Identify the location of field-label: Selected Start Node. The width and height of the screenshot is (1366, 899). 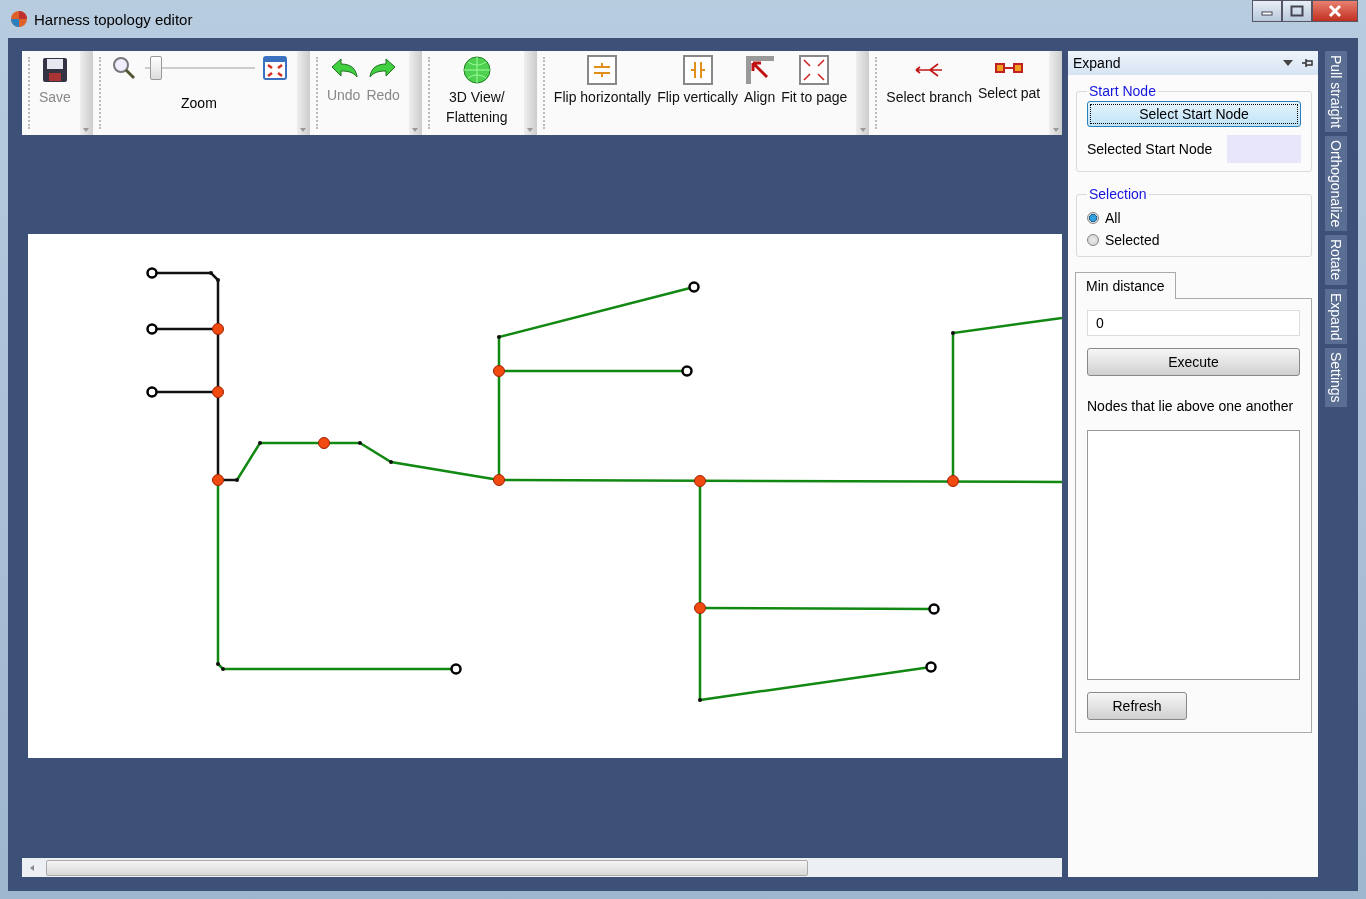
(1150, 149).